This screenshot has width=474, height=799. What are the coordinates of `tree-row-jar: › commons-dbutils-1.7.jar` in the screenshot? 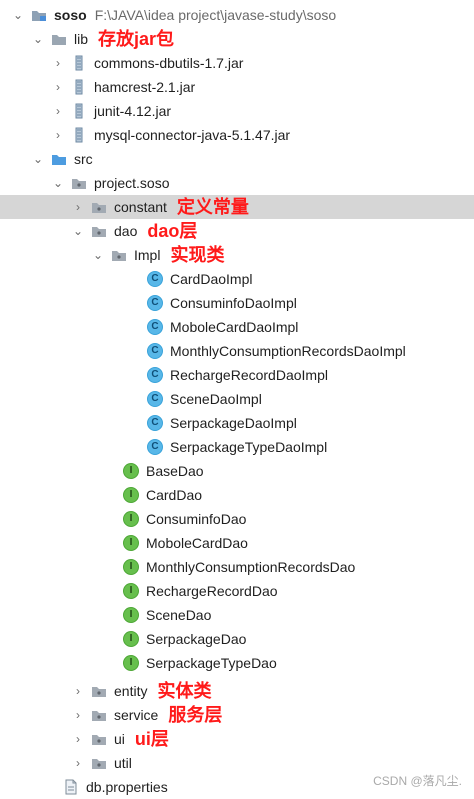 It's located at (237, 63).